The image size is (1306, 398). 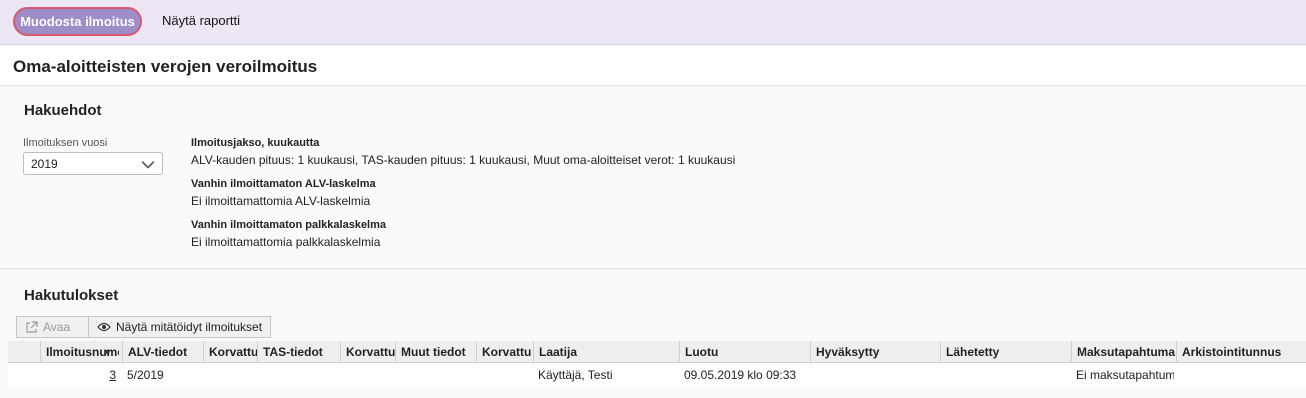 I want to click on results-title: Hakutulokset, so click(x=71, y=295).